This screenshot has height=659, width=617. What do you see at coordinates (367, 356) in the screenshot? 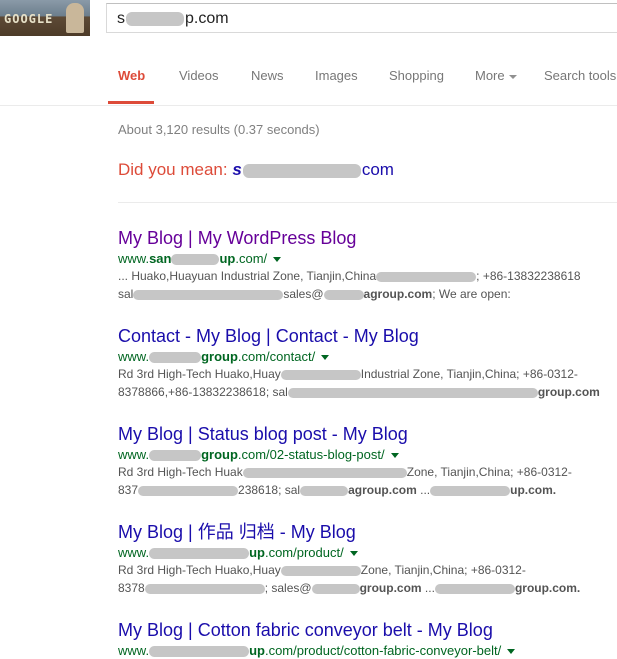
I see `result-url: www. group.com/contact/` at bounding box center [367, 356].